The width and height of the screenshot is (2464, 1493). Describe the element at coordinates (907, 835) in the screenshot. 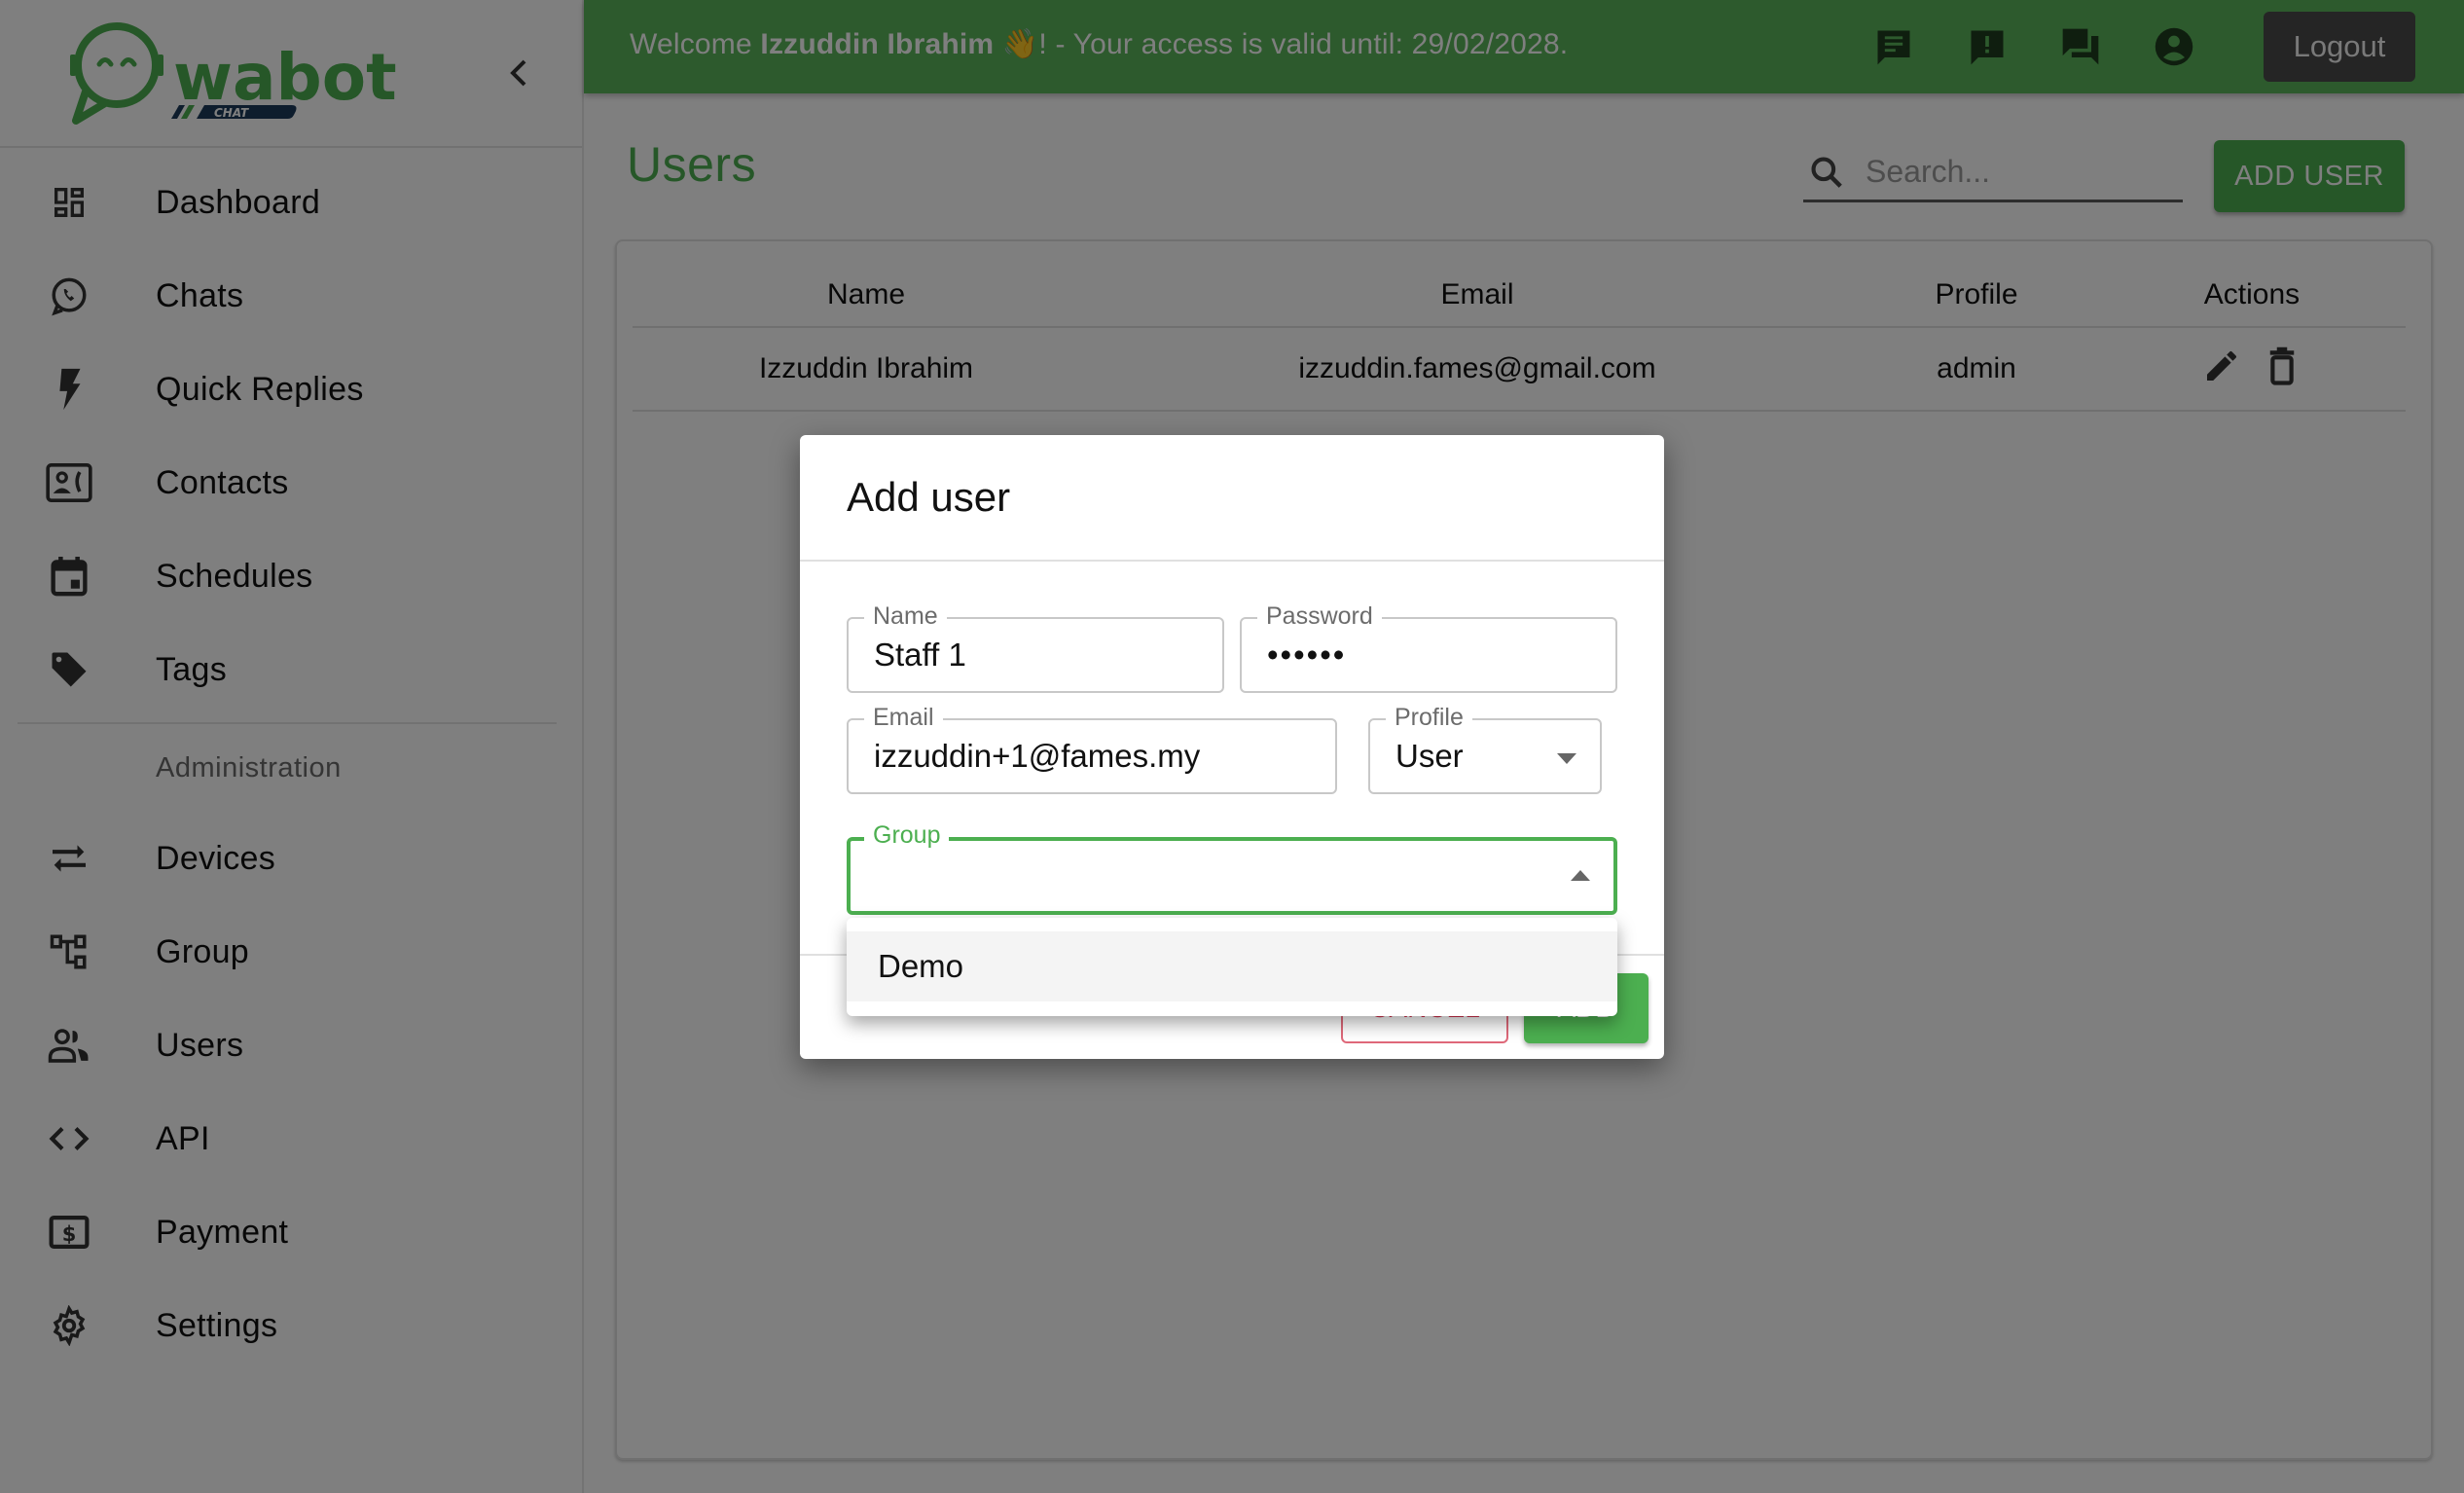

I see `group-label: Group` at that location.